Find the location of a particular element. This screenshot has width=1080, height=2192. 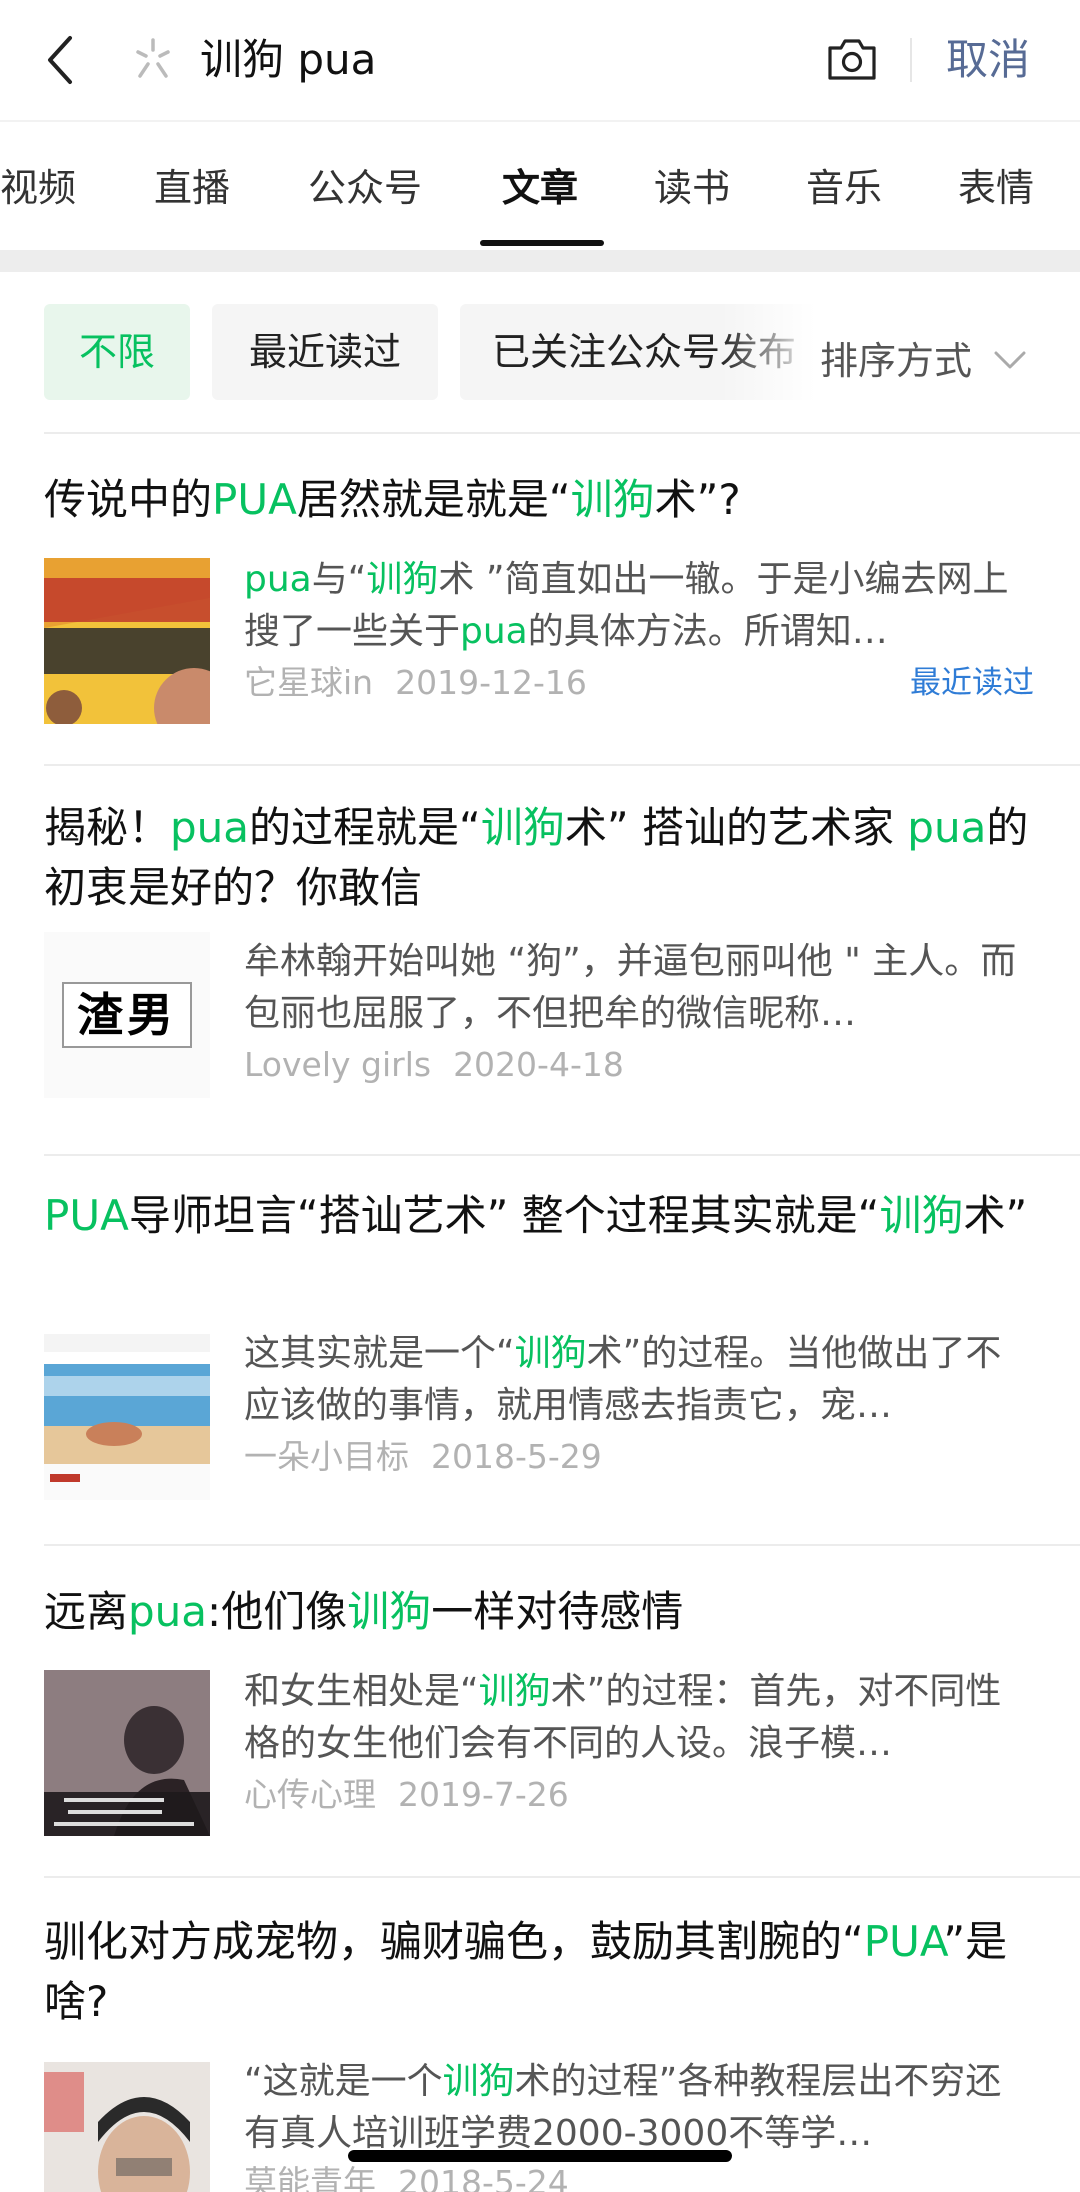

article-source: 莫能青年 is located at coordinates (310, 2177).